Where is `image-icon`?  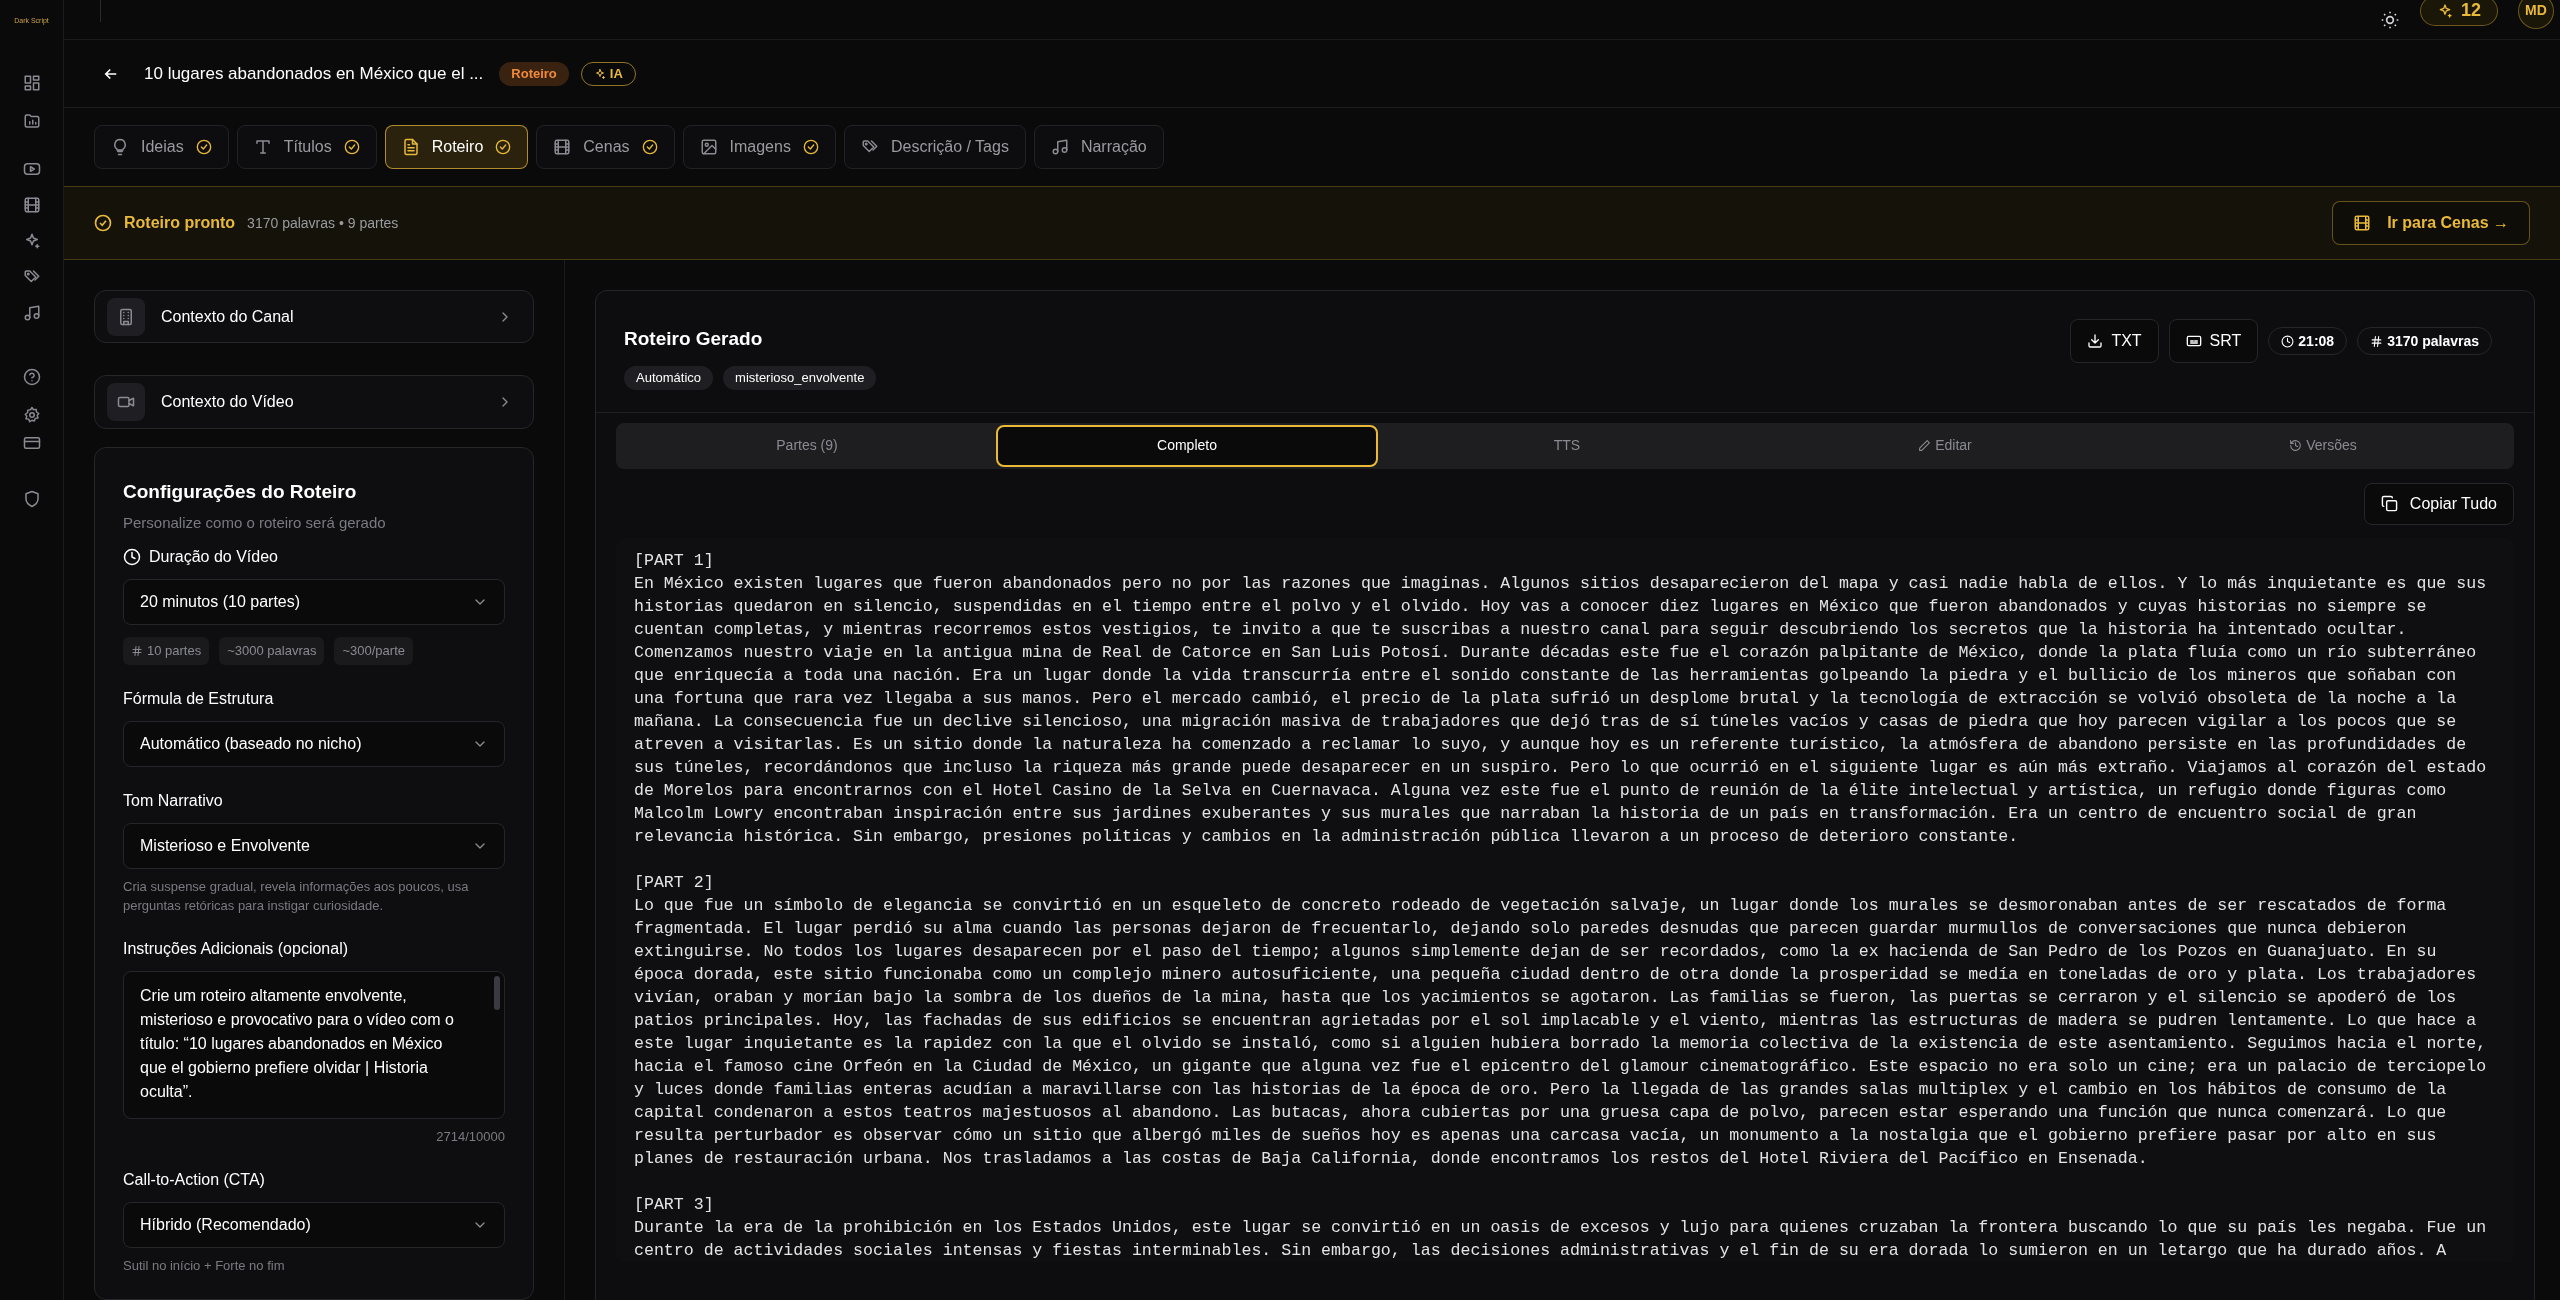 image-icon is located at coordinates (708, 147).